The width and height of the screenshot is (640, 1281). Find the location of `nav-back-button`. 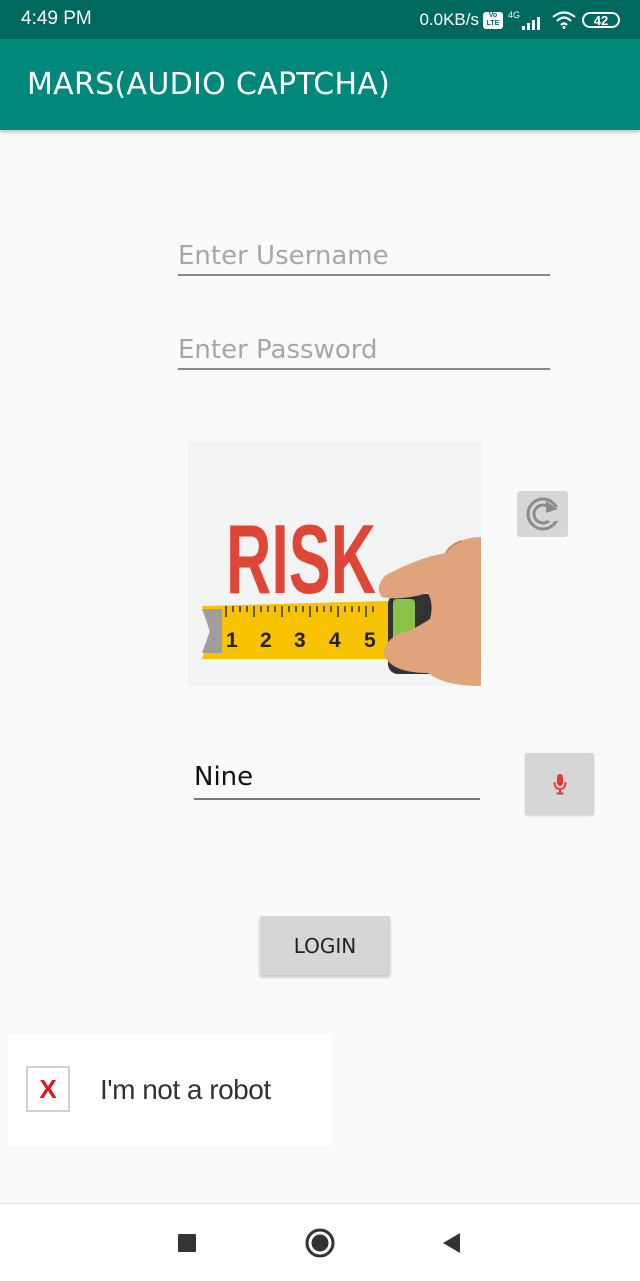

nav-back-button is located at coordinates (451, 1243).